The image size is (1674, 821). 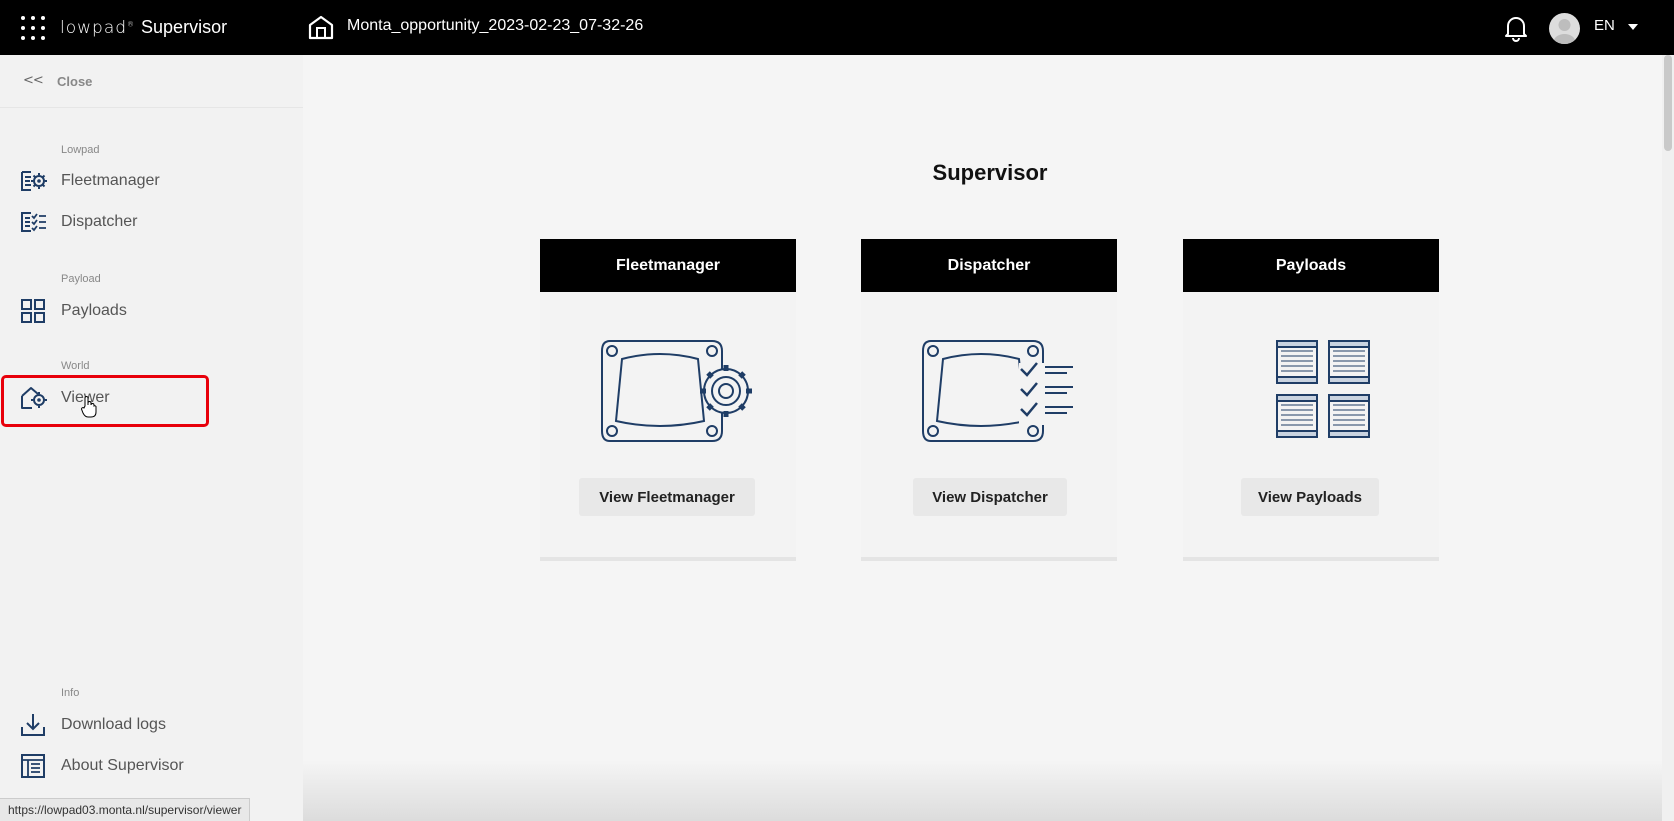 What do you see at coordinates (1564, 28) in the screenshot?
I see `user-avatar` at bounding box center [1564, 28].